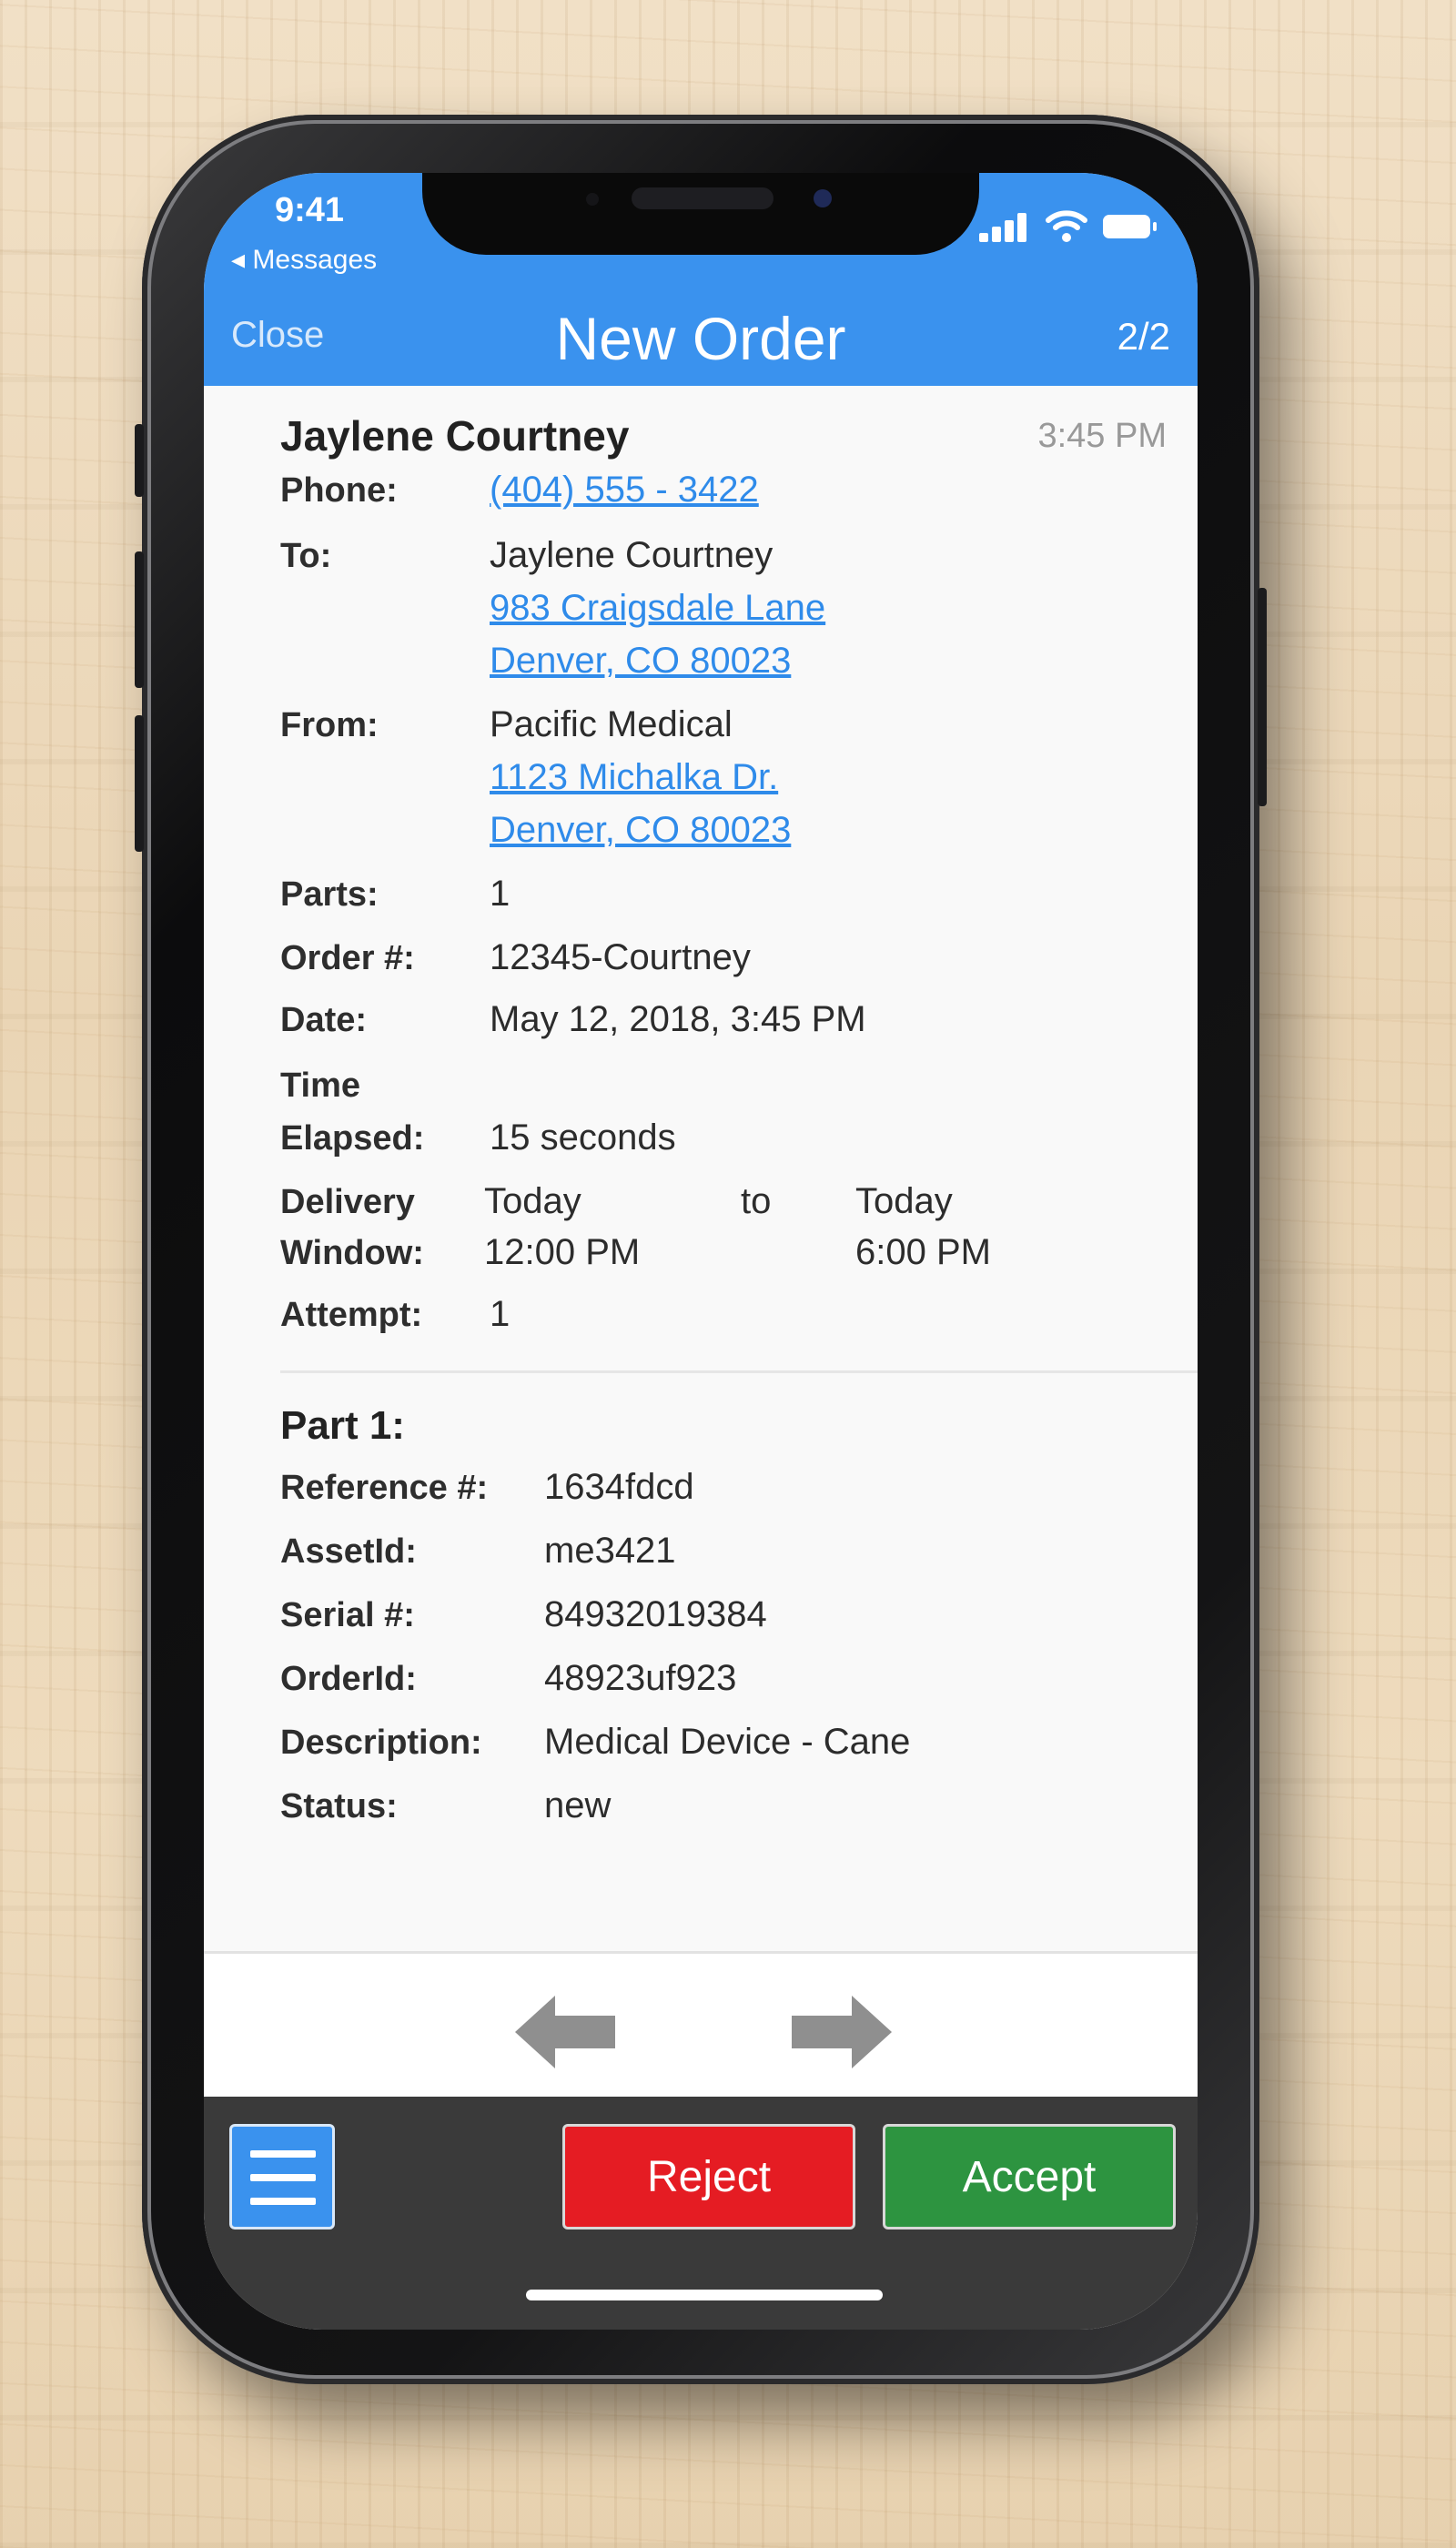 Image resolution: width=1456 pixels, height=2548 pixels. What do you see at coordinates (634, 778) in the screenshot?
I see `from-address-line1-link: 1123 Michalka Dr.` at bounding box center [634, 778].